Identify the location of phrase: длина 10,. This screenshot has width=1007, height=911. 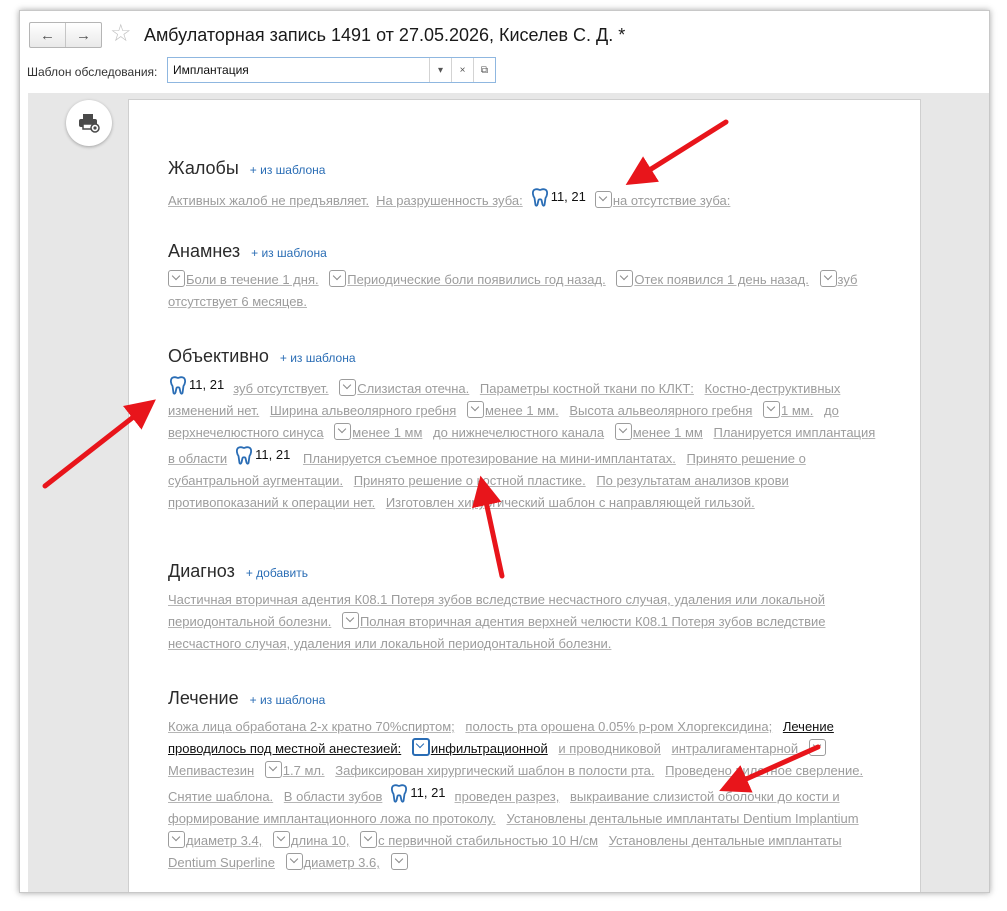
(320, 840).